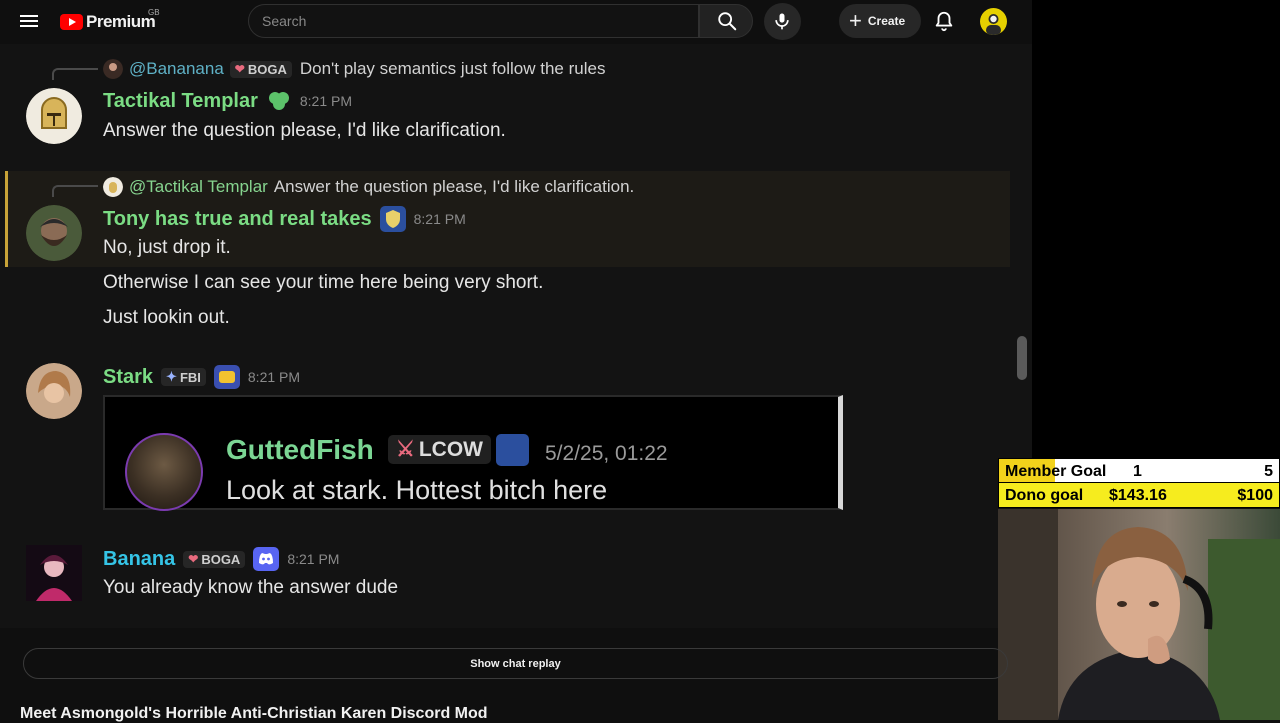  Describe the element at coordinates (71, 22) in the screenshot. I see `youtube-play-icon` at that location.